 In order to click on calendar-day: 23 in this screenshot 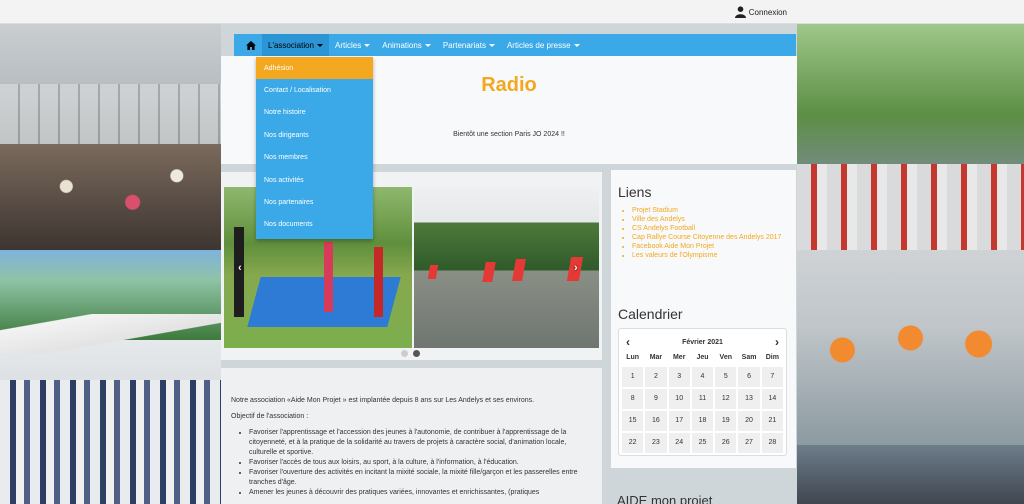, I will do `click(656, 443)`.